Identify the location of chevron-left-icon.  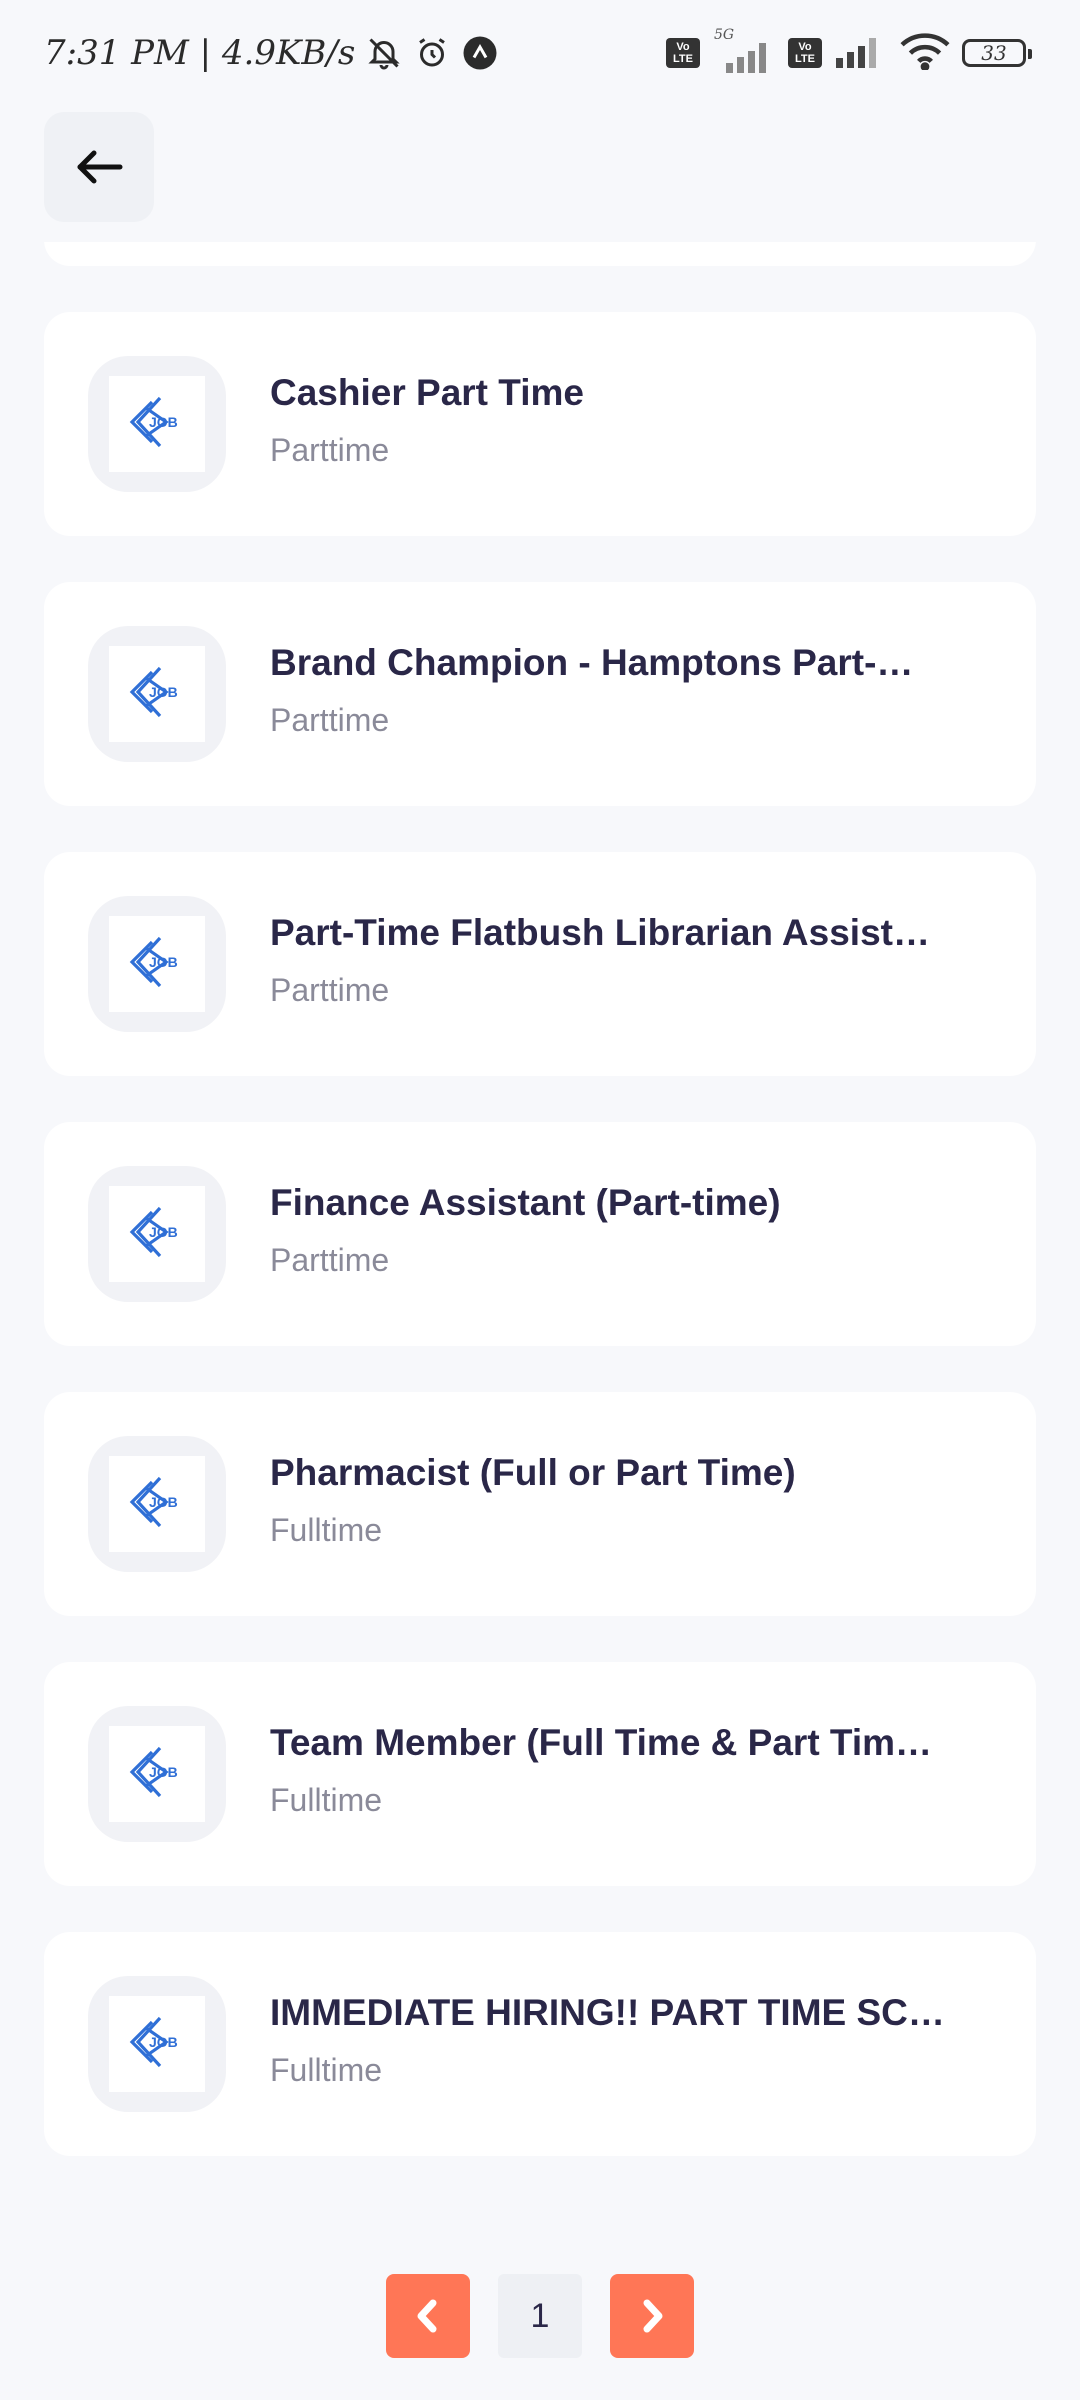
(427, 2316).